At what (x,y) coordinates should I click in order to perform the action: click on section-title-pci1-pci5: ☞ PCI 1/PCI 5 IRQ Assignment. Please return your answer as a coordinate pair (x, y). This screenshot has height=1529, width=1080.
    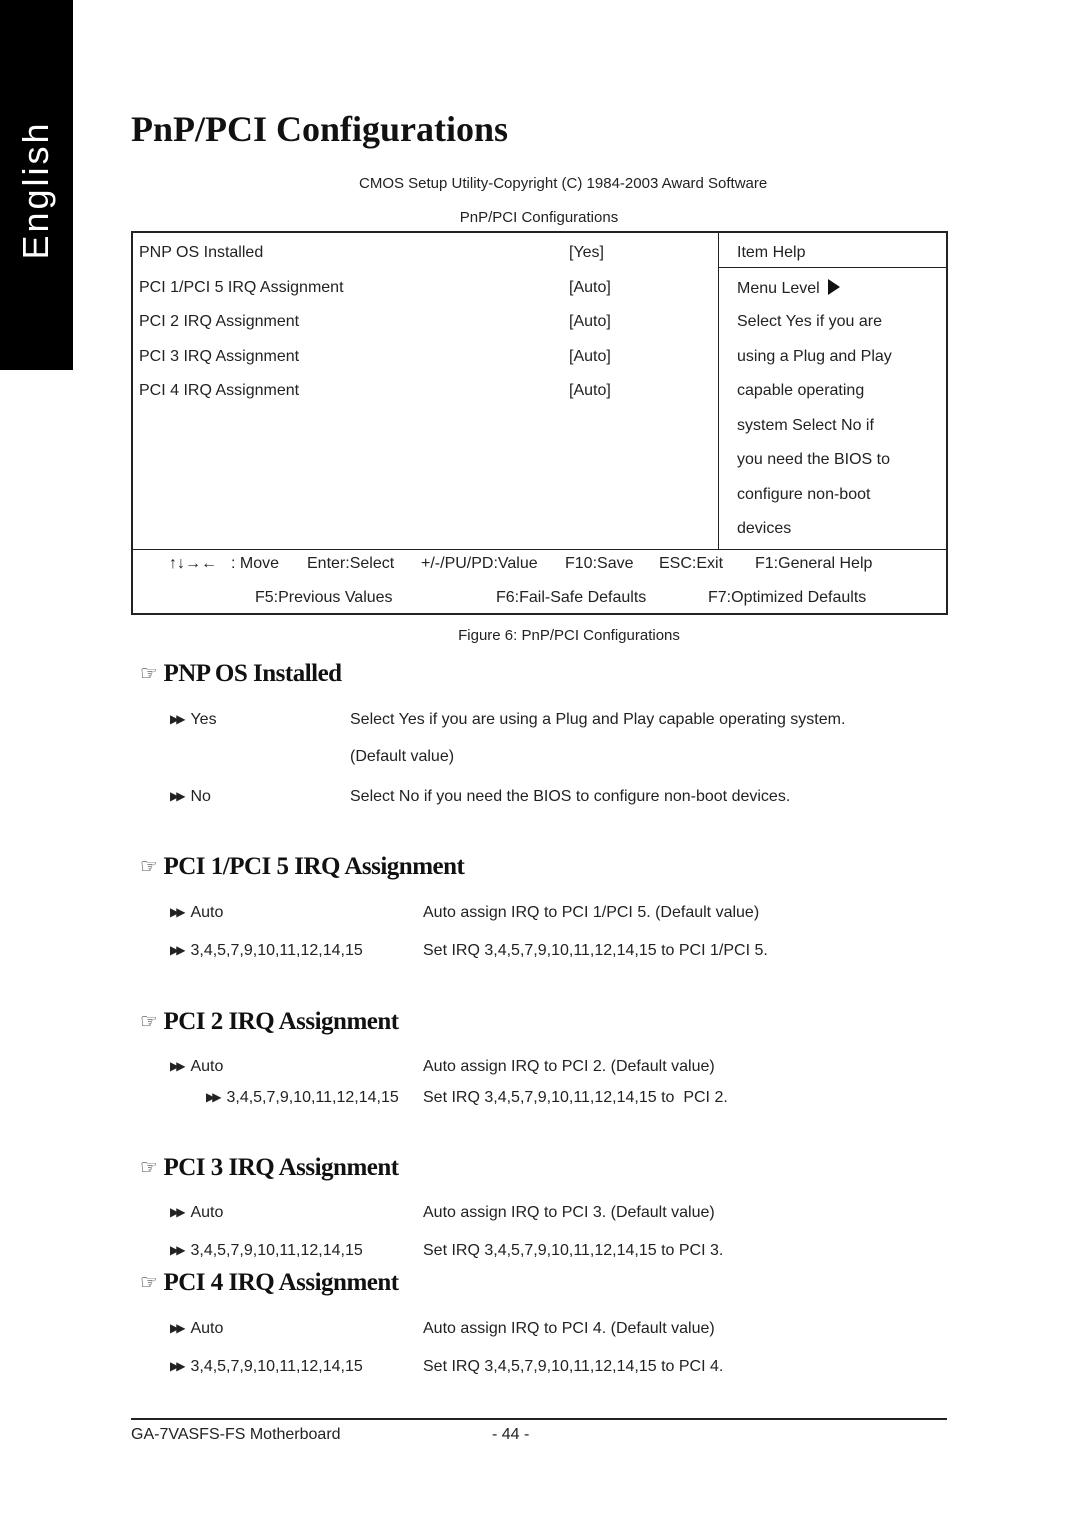
    Looking at the image, I should click on (302, 867).